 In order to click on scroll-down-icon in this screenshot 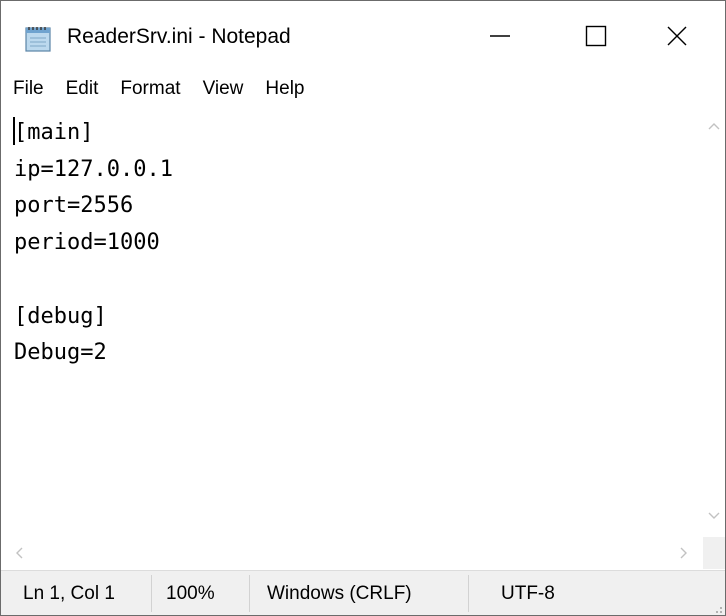, I will do `click(714, 516)`.